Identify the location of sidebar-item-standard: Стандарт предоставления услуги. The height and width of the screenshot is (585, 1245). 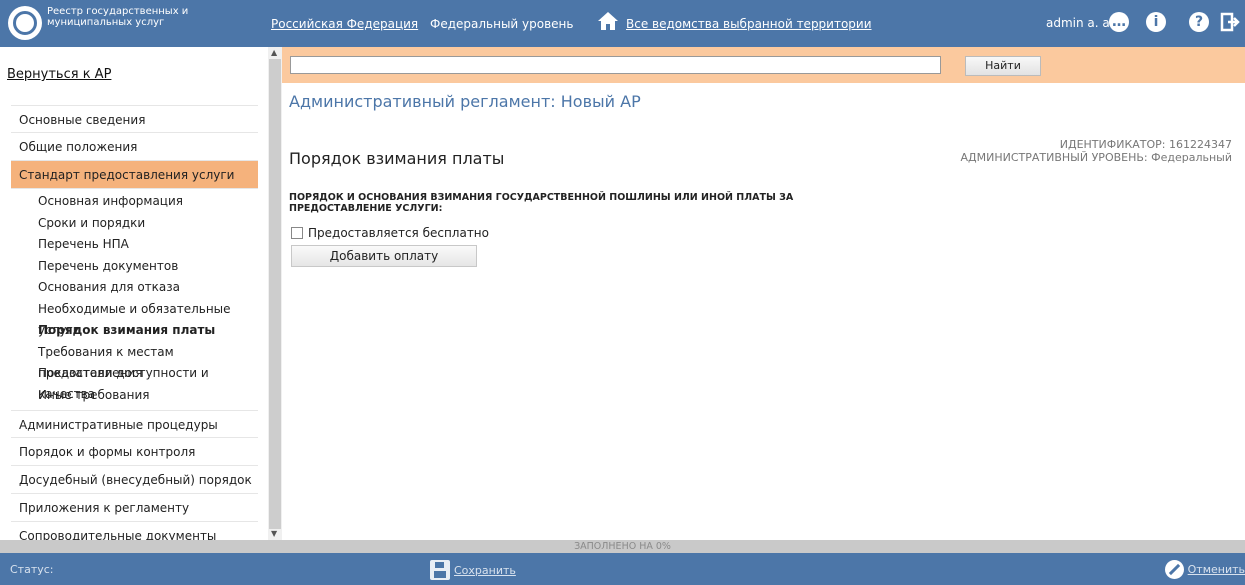
(134, 175).